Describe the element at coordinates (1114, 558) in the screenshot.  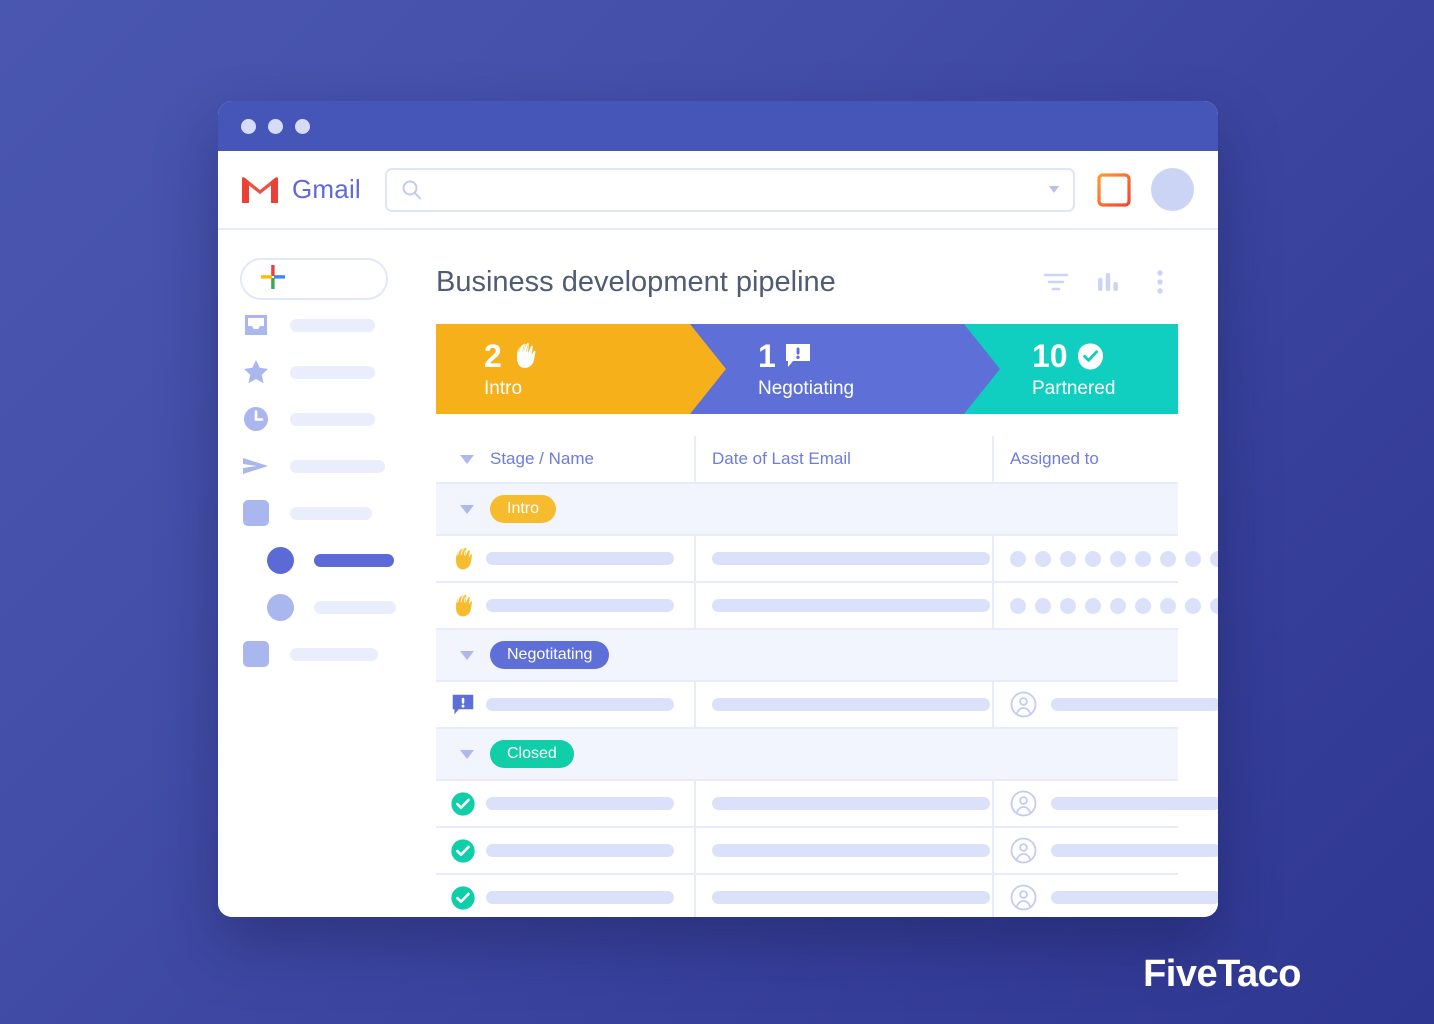
I see `assigned-dots` at that location.